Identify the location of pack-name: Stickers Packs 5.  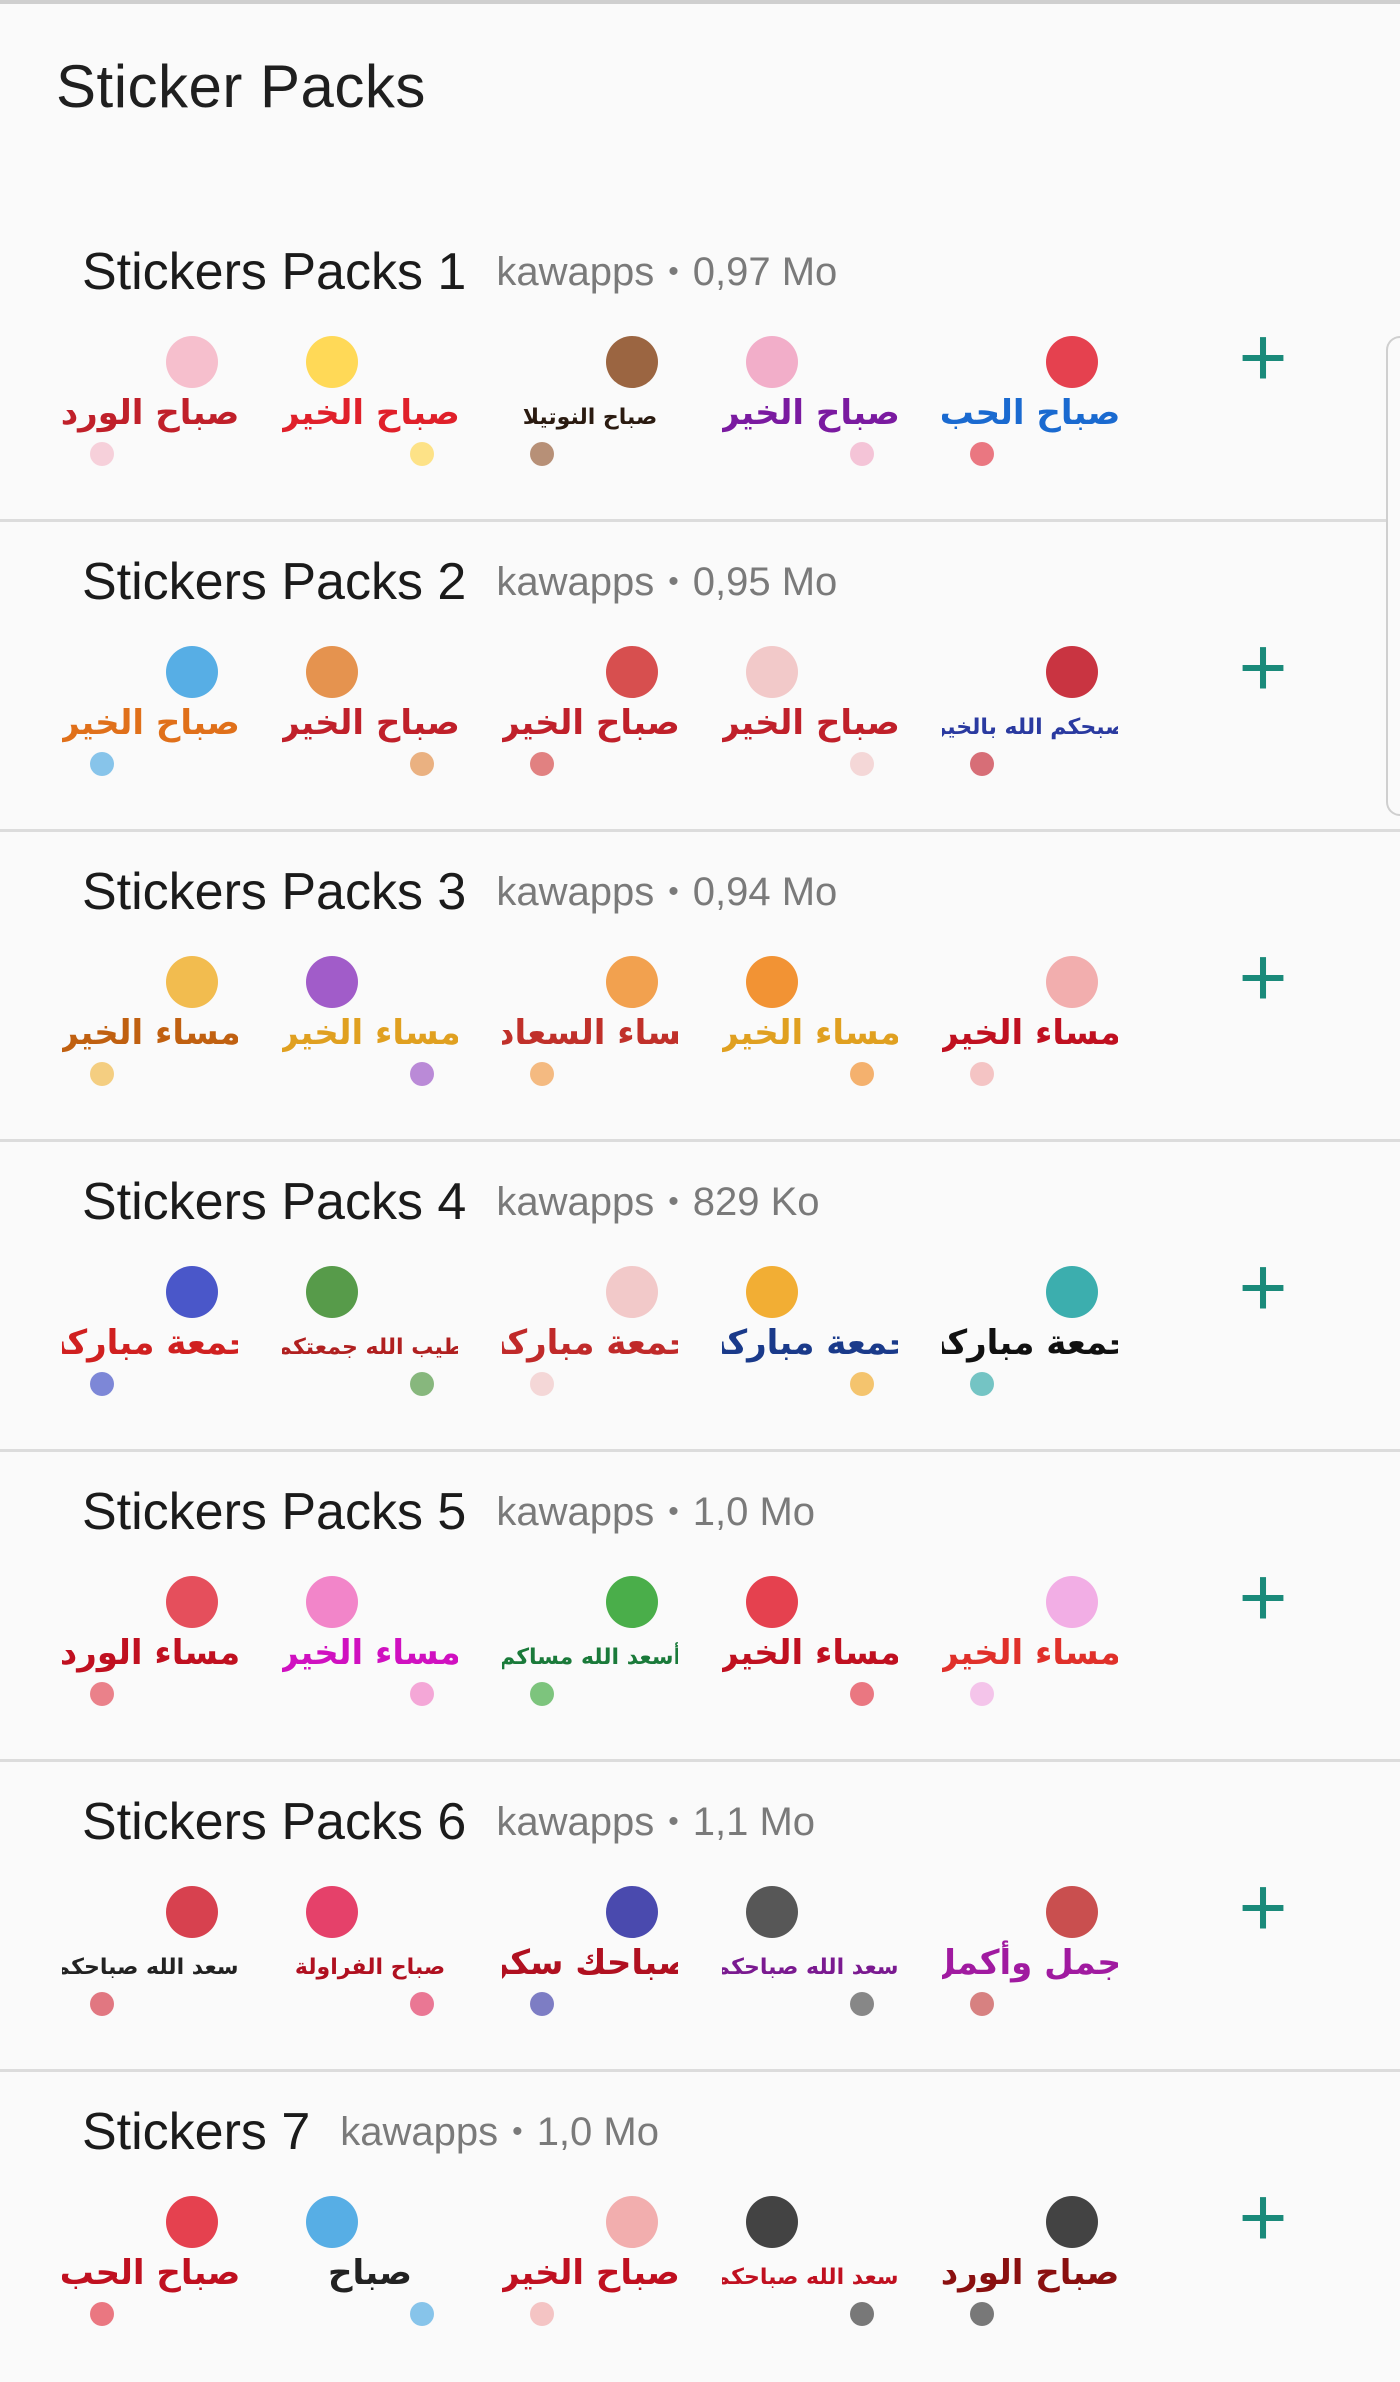
(274, 1512).